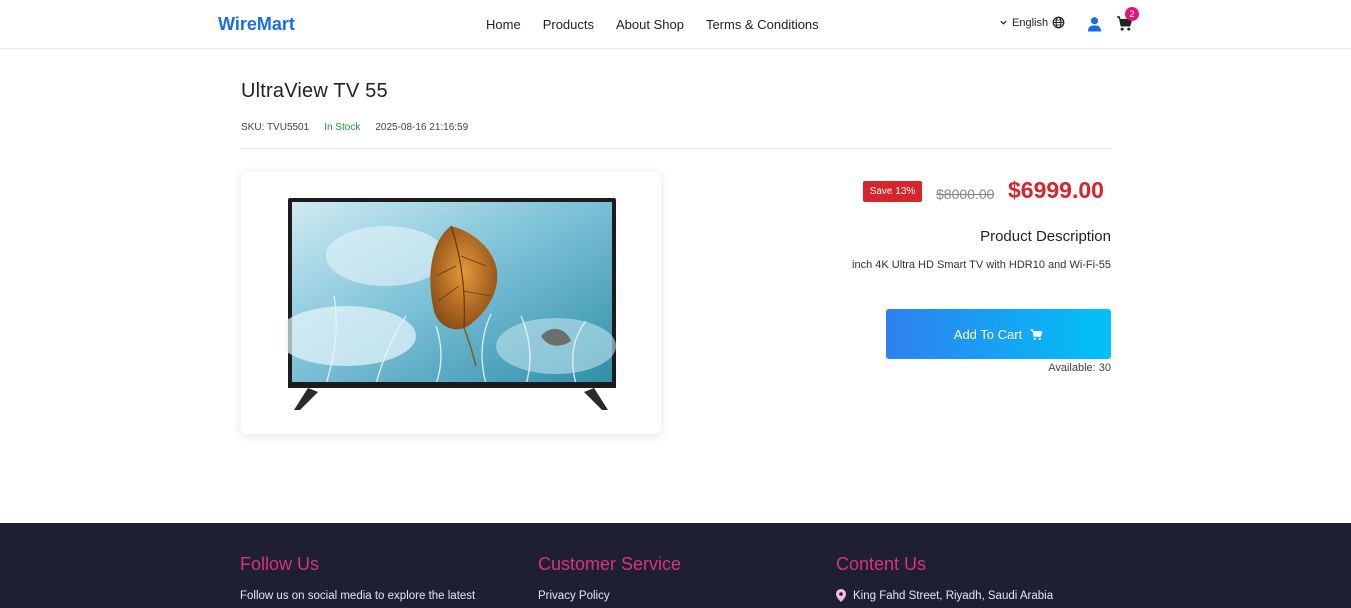 The image size is (1351, 608). Describe the element at coordinates (881, 564) in the screenshot. I see `contact-heading: Content Us` at that location.